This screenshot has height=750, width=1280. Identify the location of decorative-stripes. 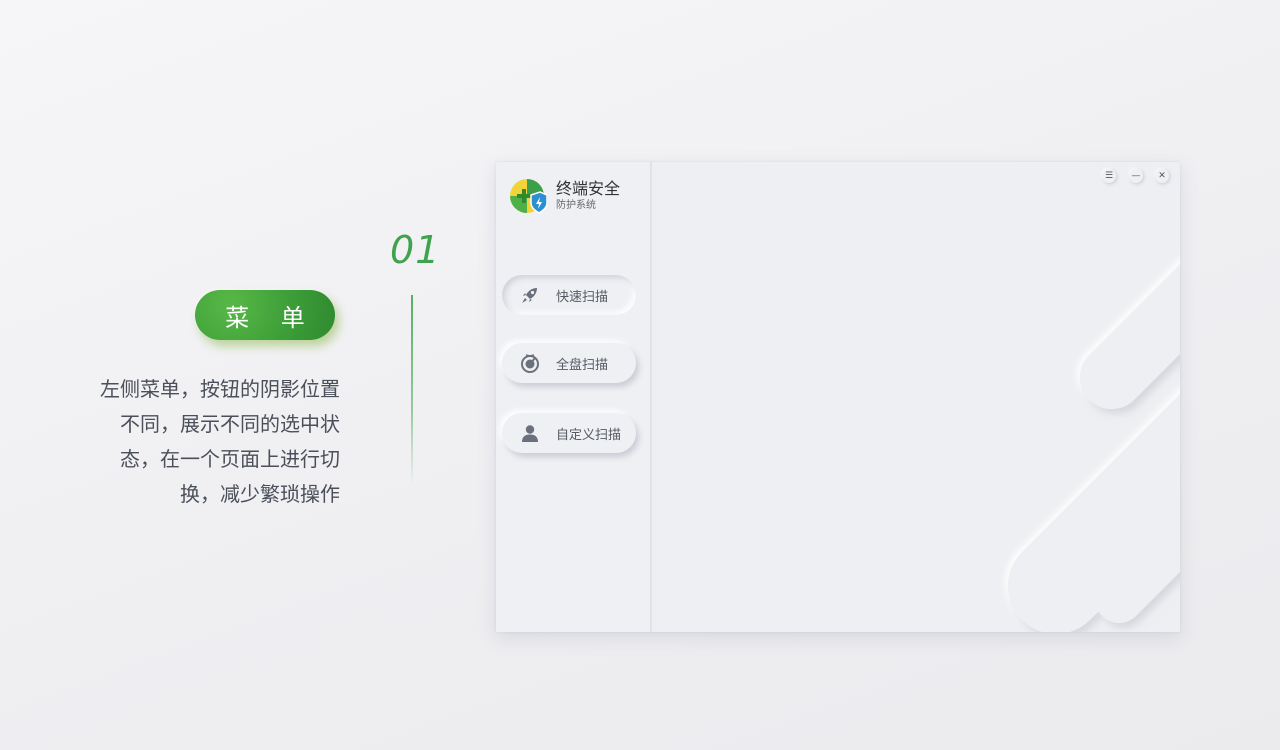
(1093, 448).